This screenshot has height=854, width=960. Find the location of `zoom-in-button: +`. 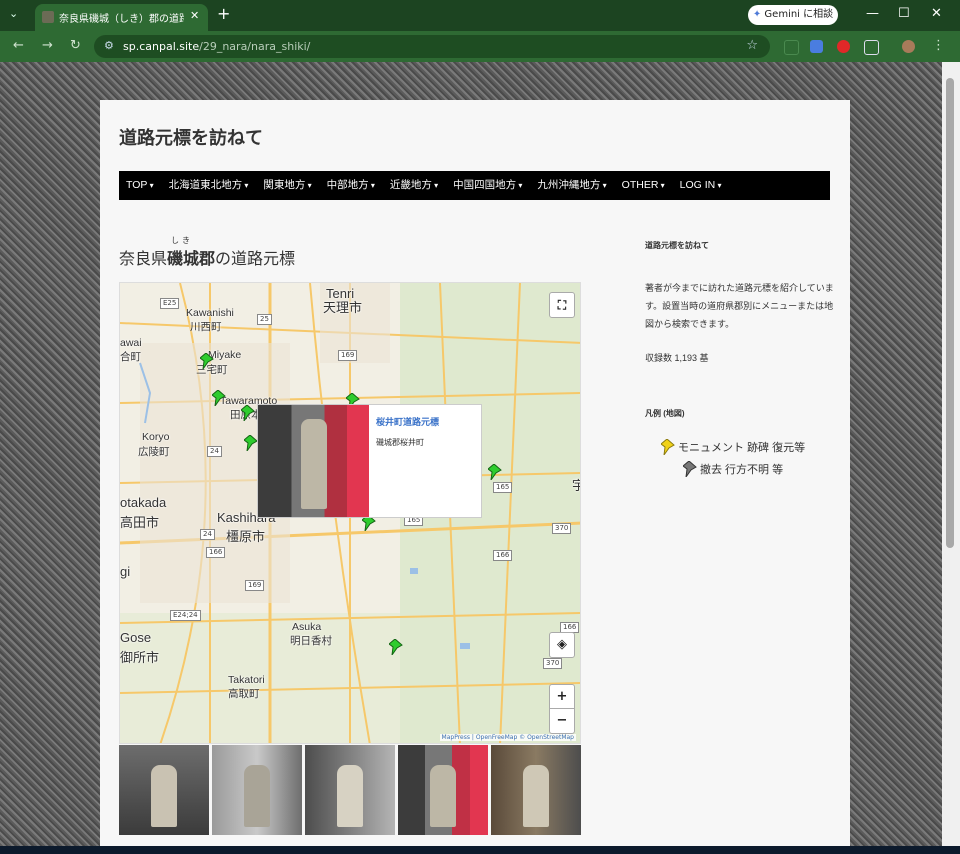

zoom-in-button: + is located at coordinates (562, 697).